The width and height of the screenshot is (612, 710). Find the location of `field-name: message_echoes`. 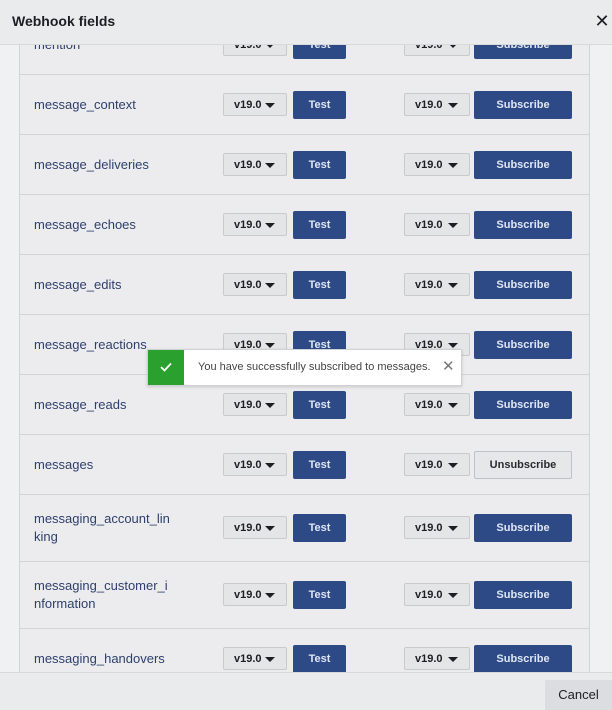

field-name: message_echoes is located at coordinates (85, 224).